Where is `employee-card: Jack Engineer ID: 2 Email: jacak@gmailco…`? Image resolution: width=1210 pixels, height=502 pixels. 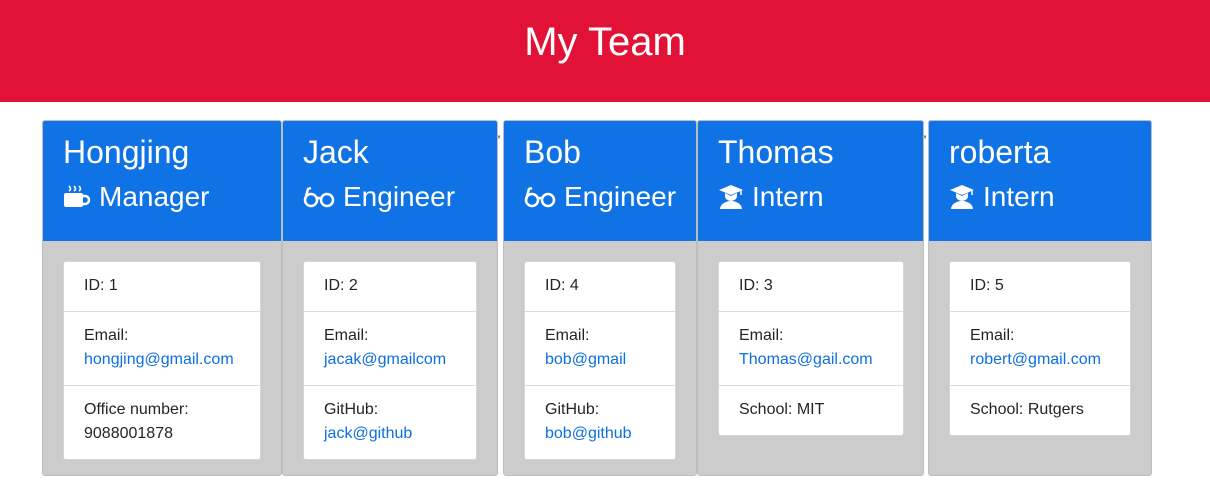
employee-card: Jack Engineer ID: 2 Email: jacak@gmailco… is located at coordinates (390, 298).